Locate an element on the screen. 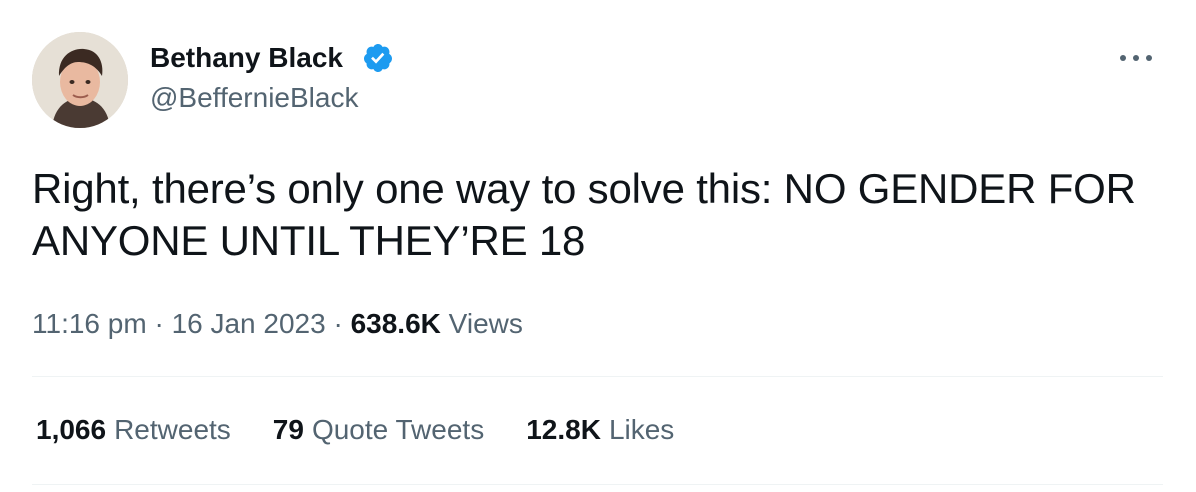  more-options-icon is located at coordinates (1136, 58).